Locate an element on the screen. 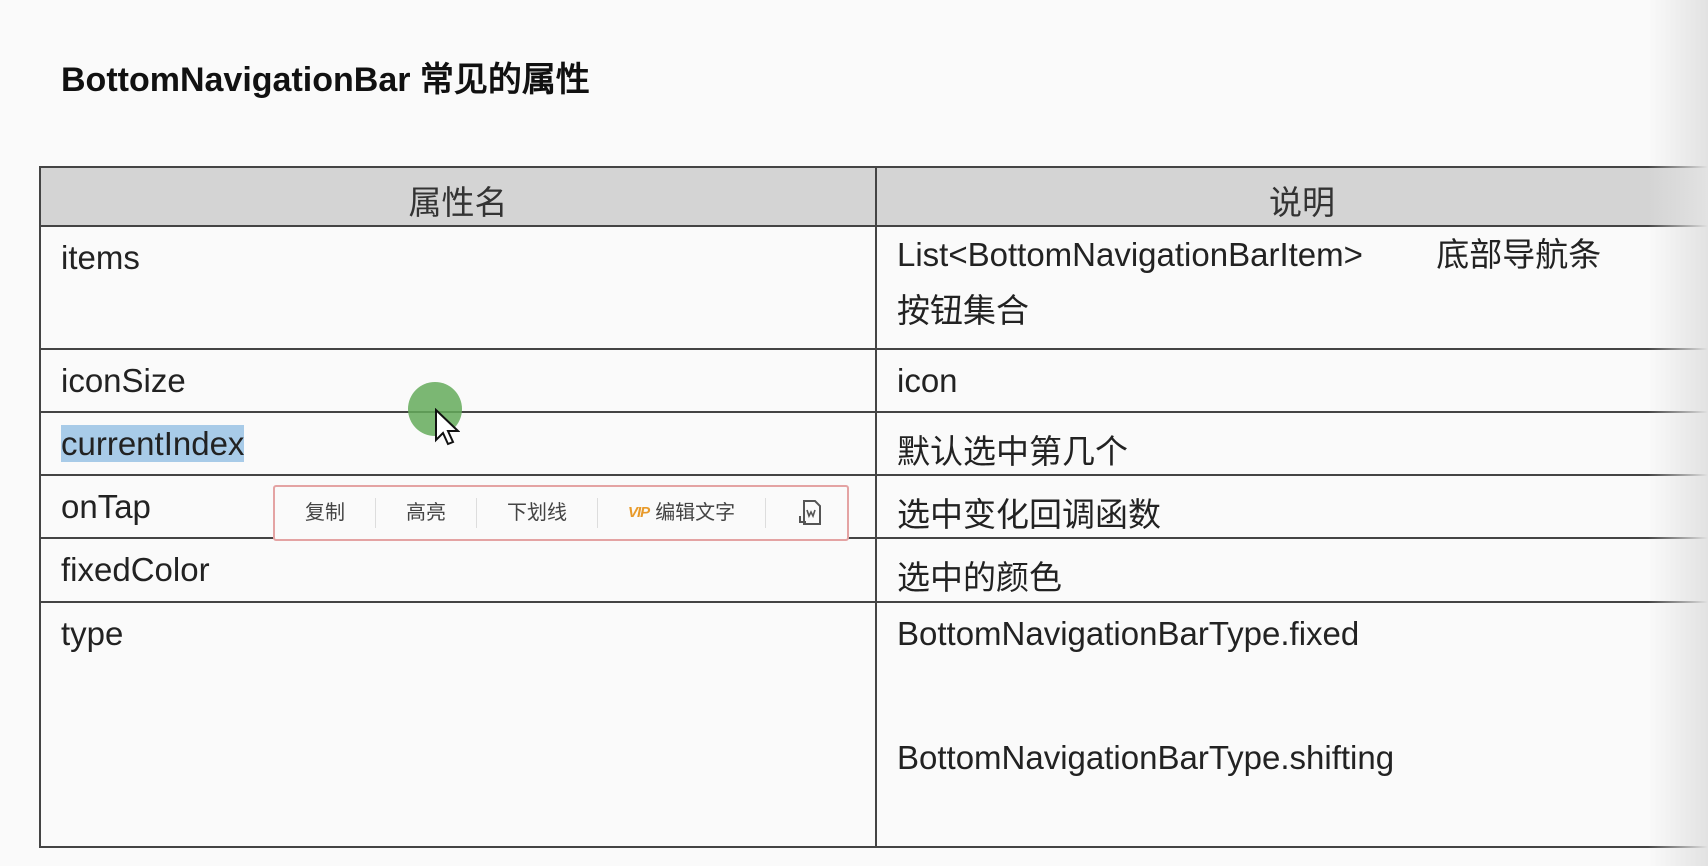  prop-desc: 默认选中第几个 is located at coordinates (1291, 443).